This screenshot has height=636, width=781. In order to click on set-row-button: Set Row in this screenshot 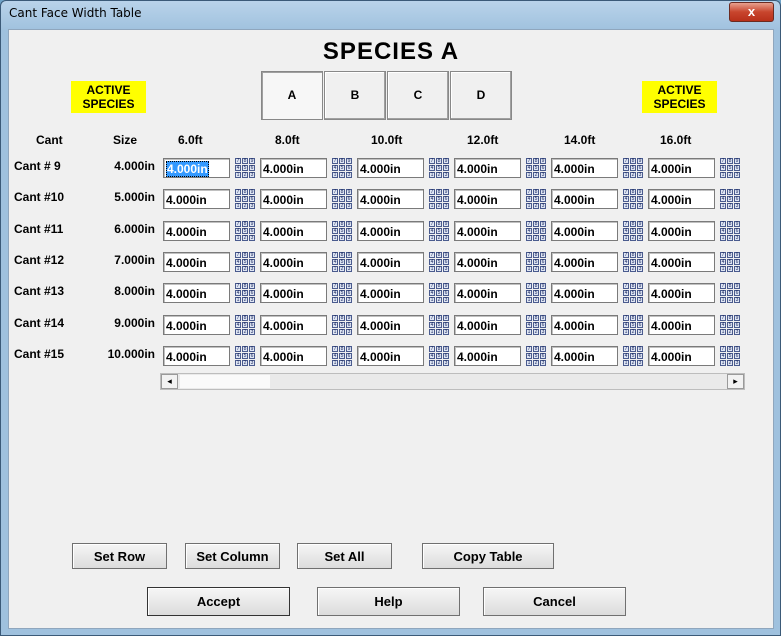, I will do `click(119, 556)`.